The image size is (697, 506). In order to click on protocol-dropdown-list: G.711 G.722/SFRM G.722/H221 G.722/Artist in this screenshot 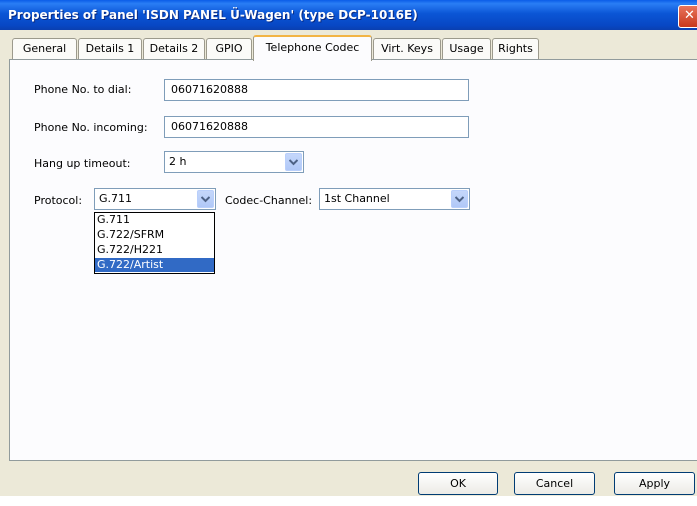, I will do `click(154, 243)`.